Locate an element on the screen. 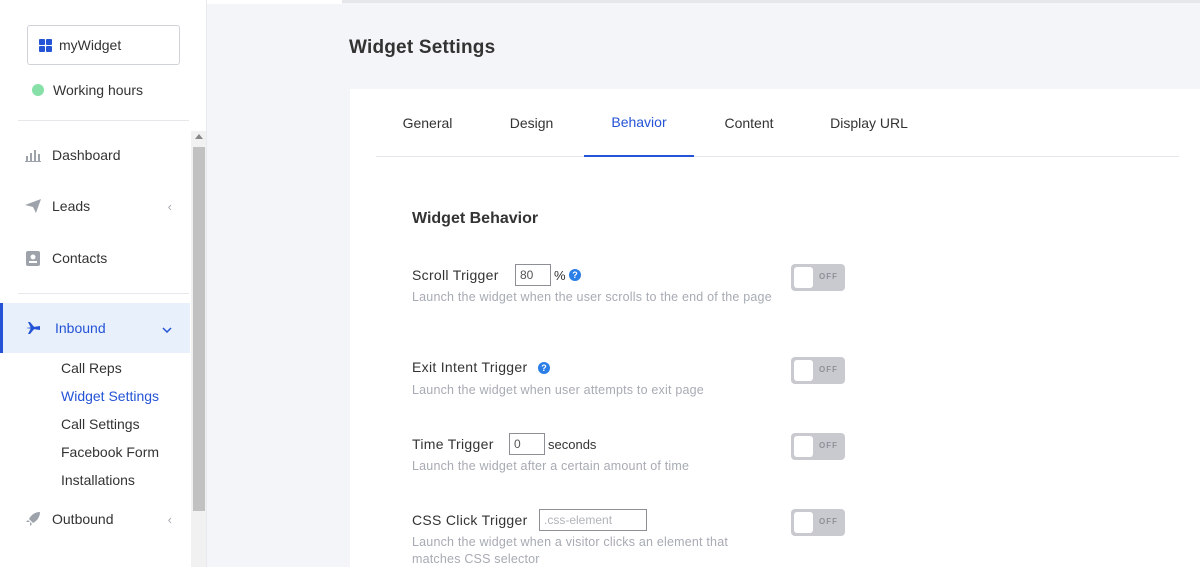 This screenshot has height=567, width=1200. nav-contacts-label: Contacts is located at coordinates (80, 258).